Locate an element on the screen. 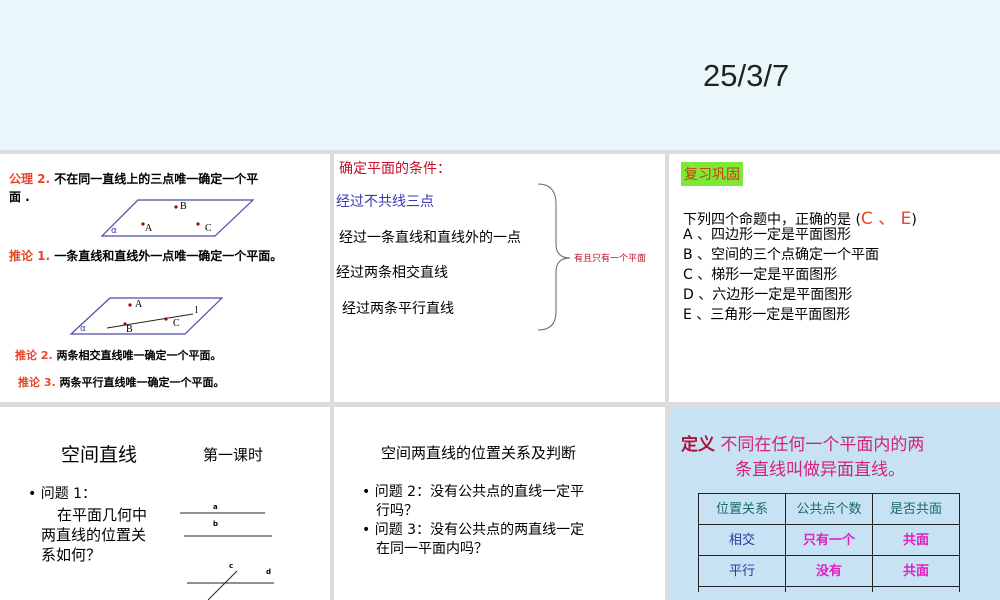  question-close: ) is located at coordinates (914, 220).